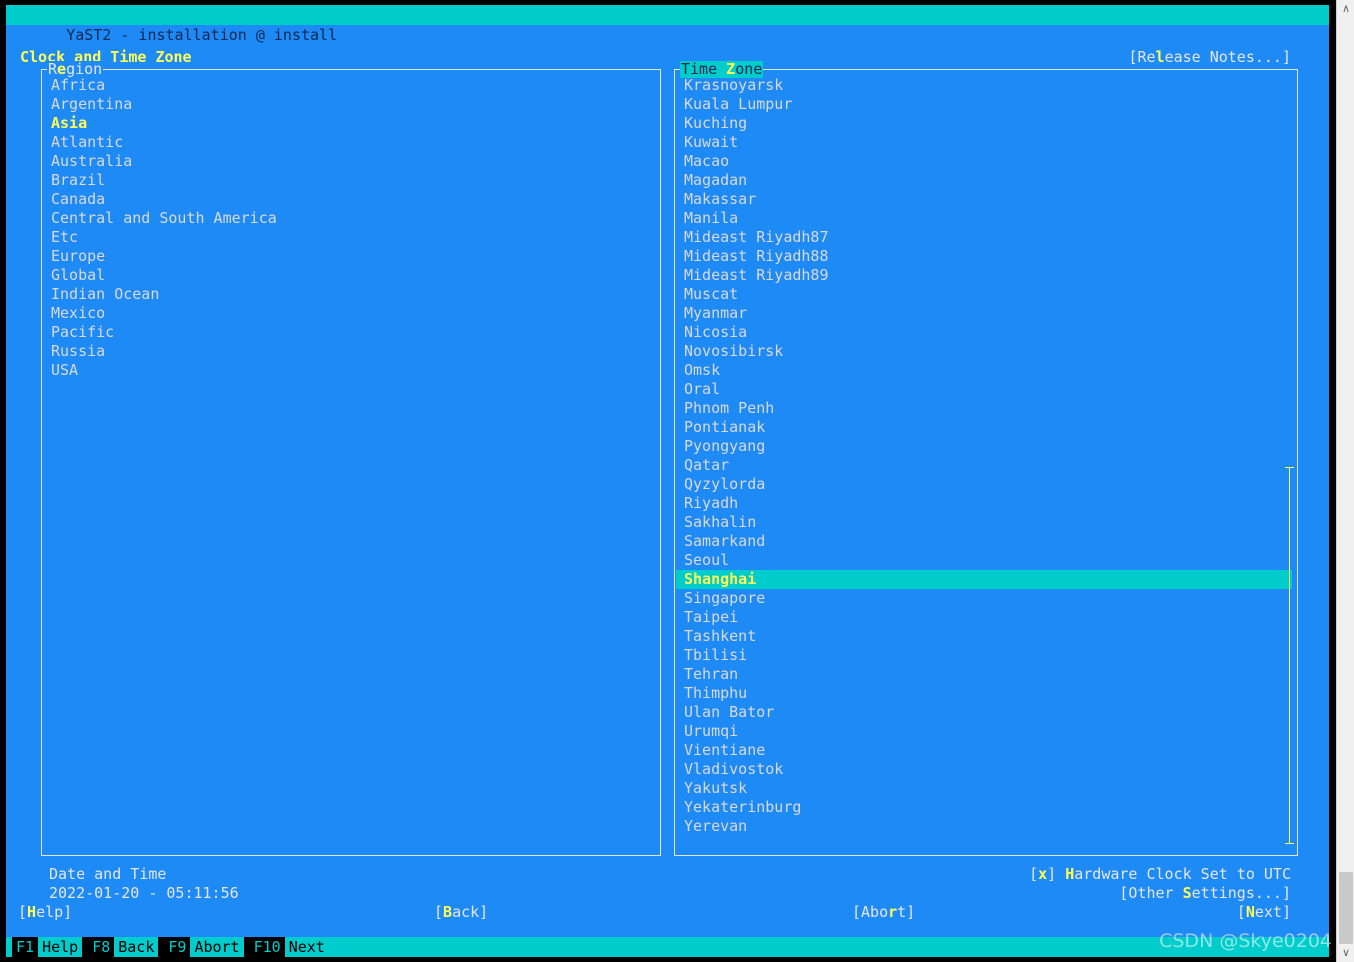  I want to click on list-item: Pacific, so click(351, 332).